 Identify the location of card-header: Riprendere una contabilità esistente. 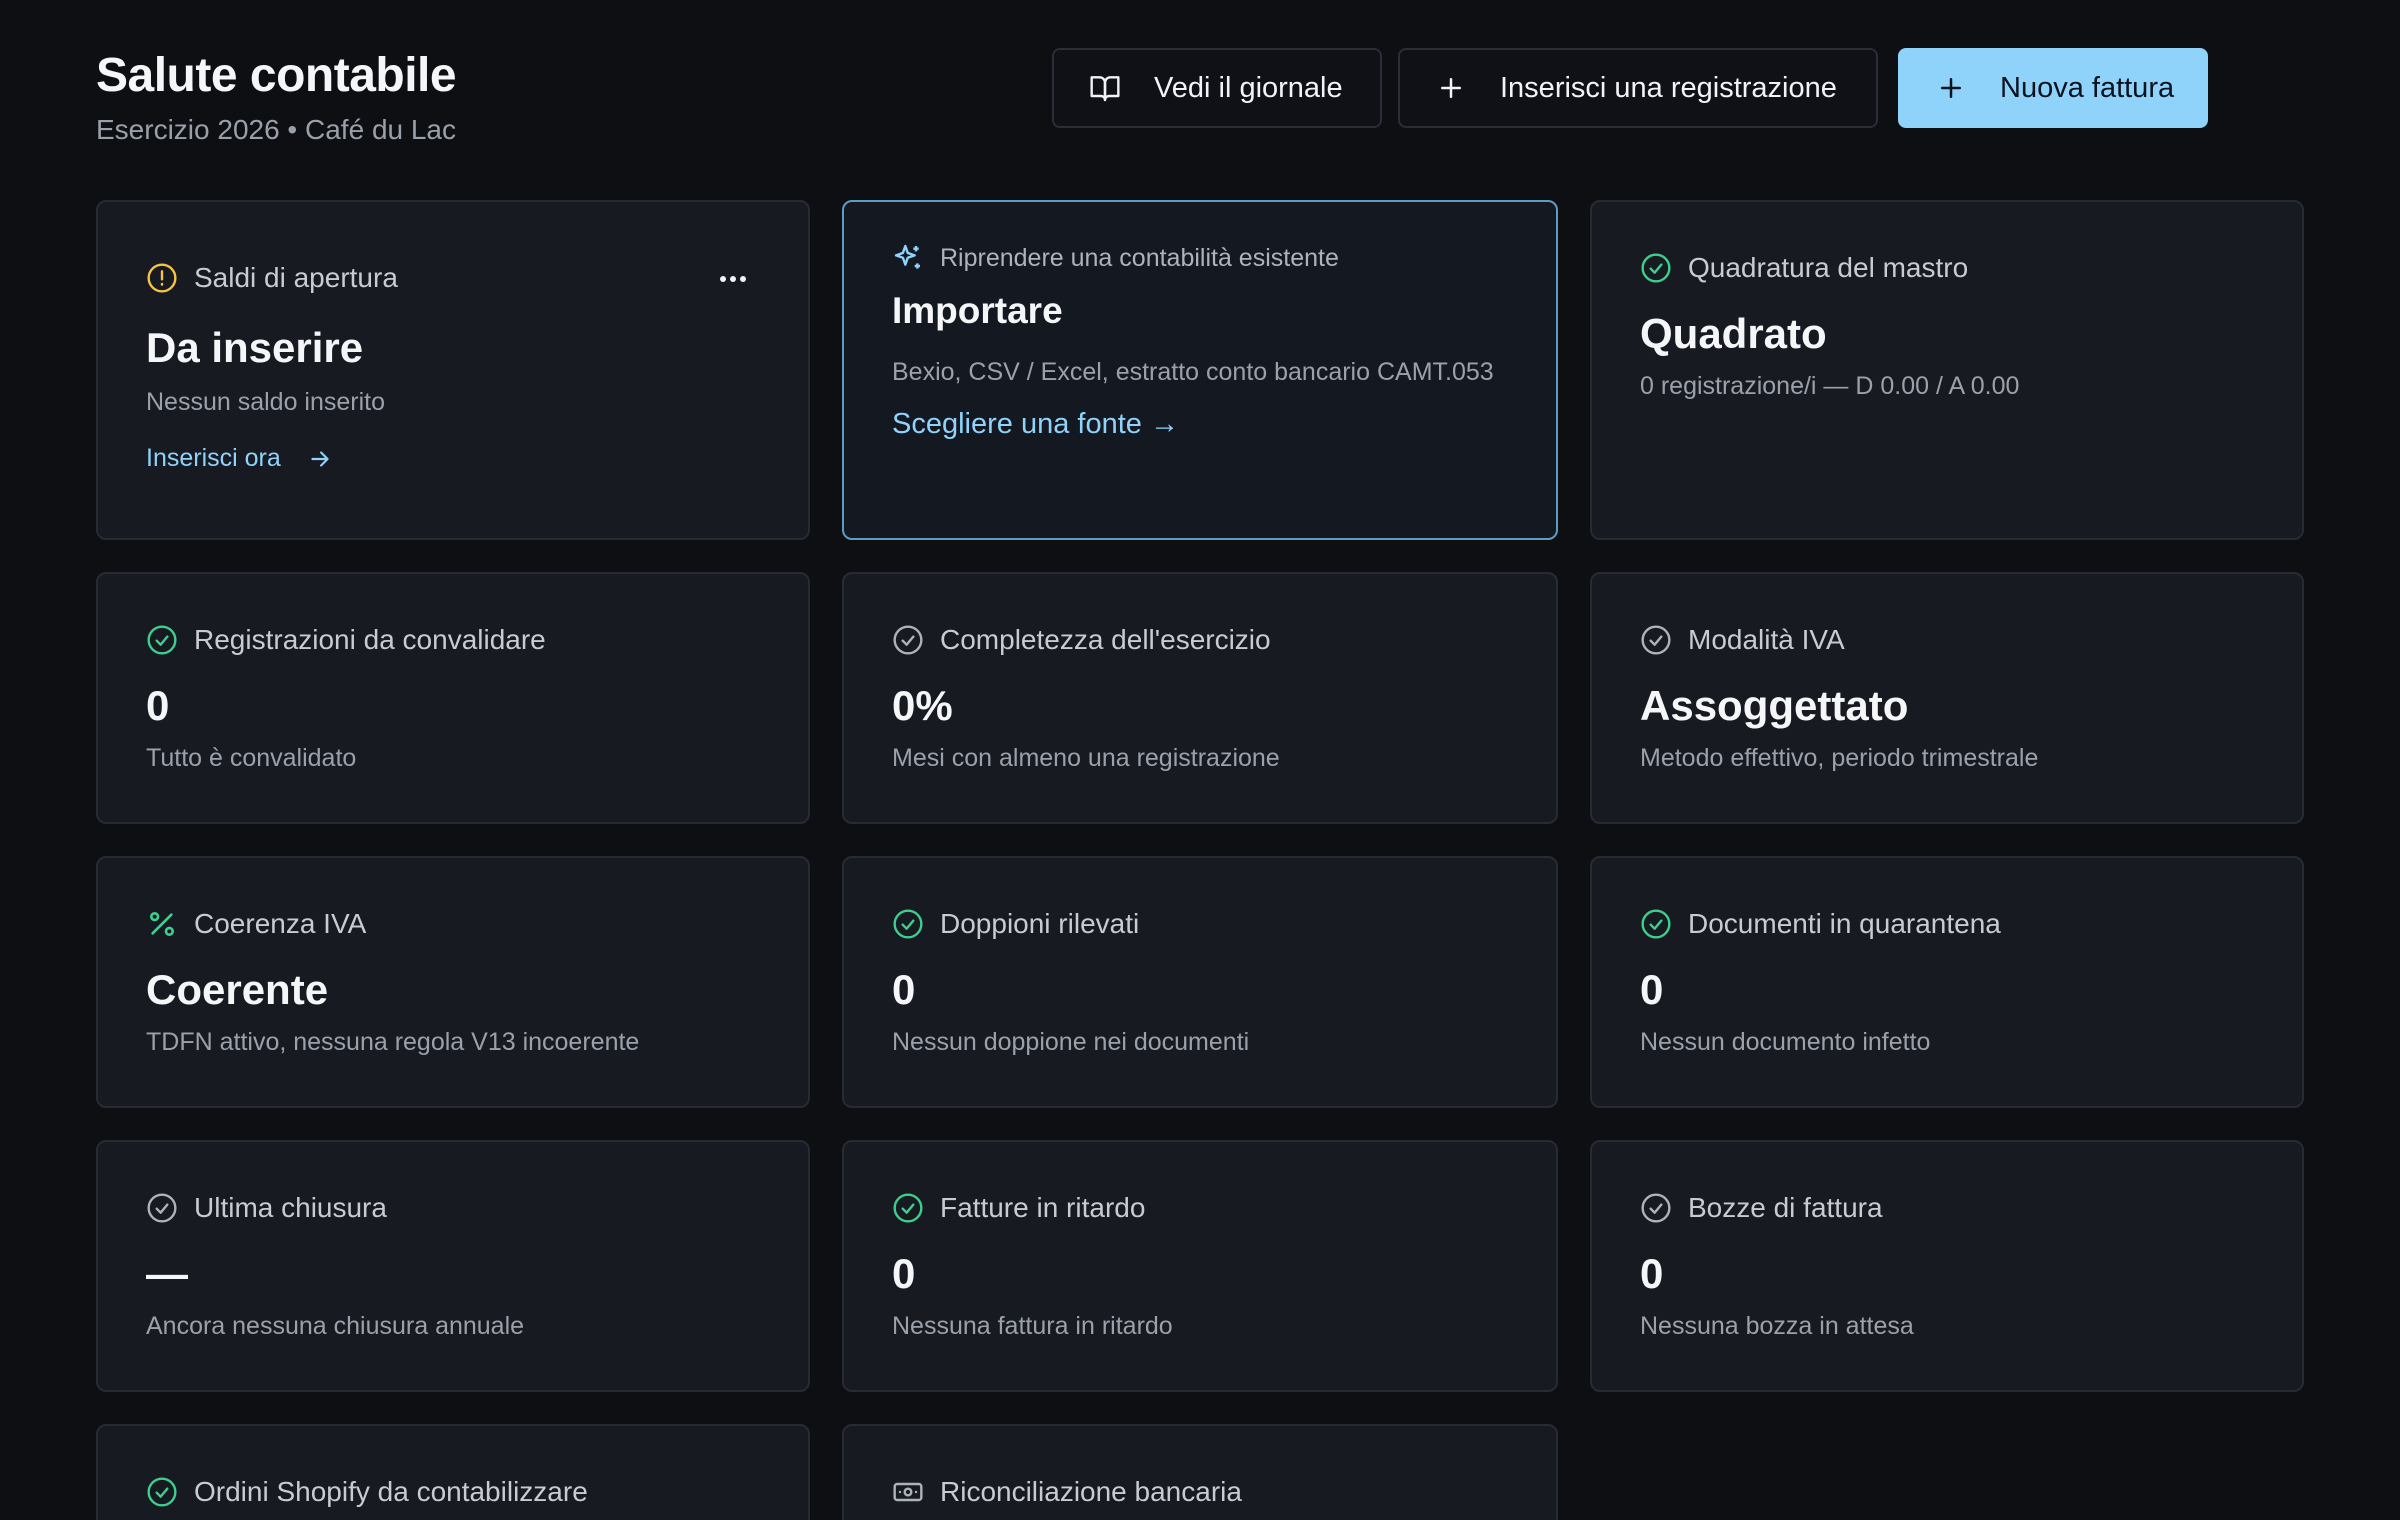
(1115, 258).